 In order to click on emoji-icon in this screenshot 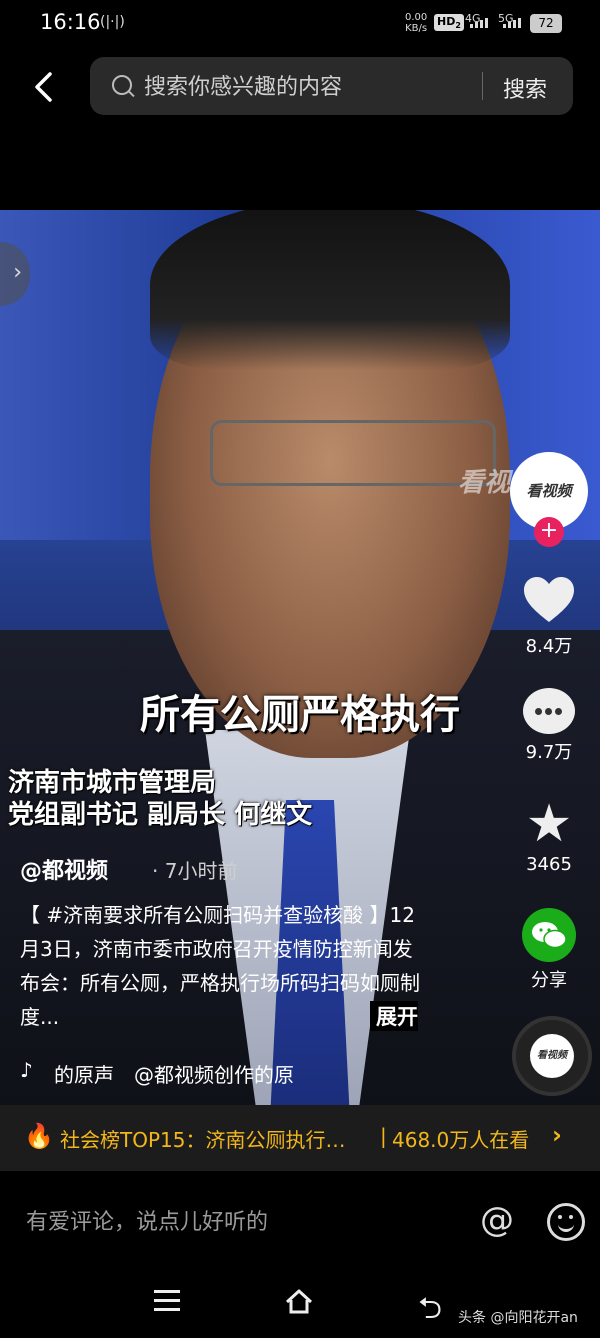, I will do `click(566, 1222)`.